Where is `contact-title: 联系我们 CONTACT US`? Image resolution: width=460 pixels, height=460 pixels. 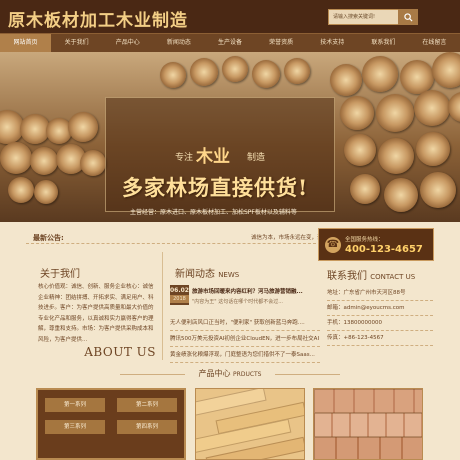 contact-title: 联系我们 CONTACT US is located at coordinates (371, 274).